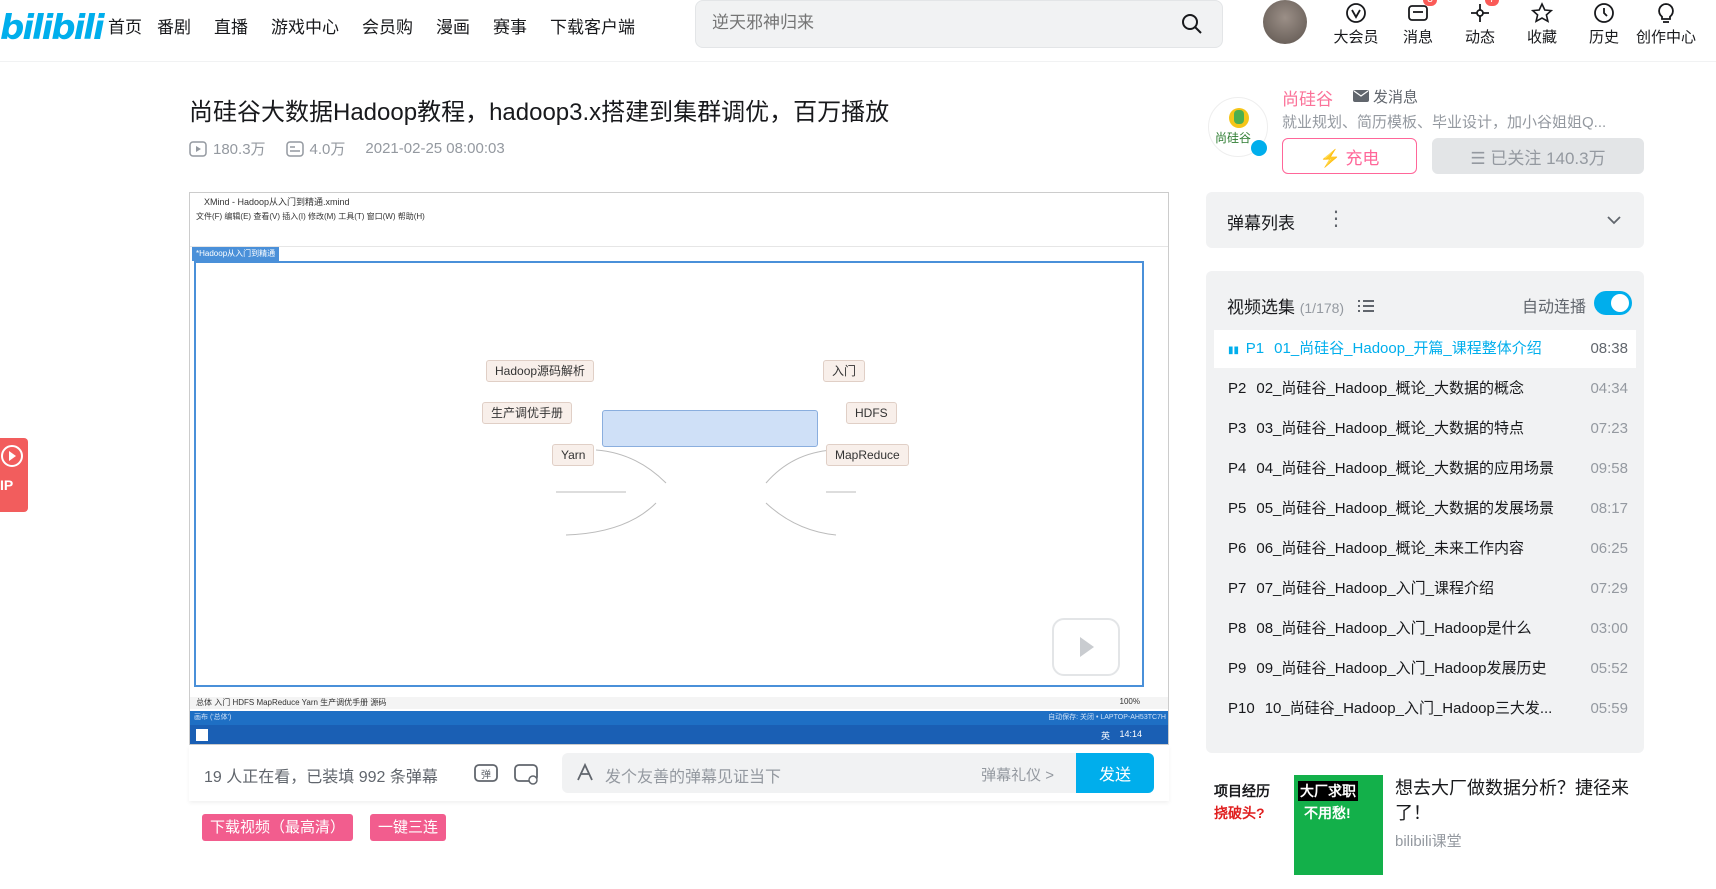  What do you see at coordinates (231, 25) in the screenshot?
I see `nav-live: 直播` at bounding box center [231, 25].